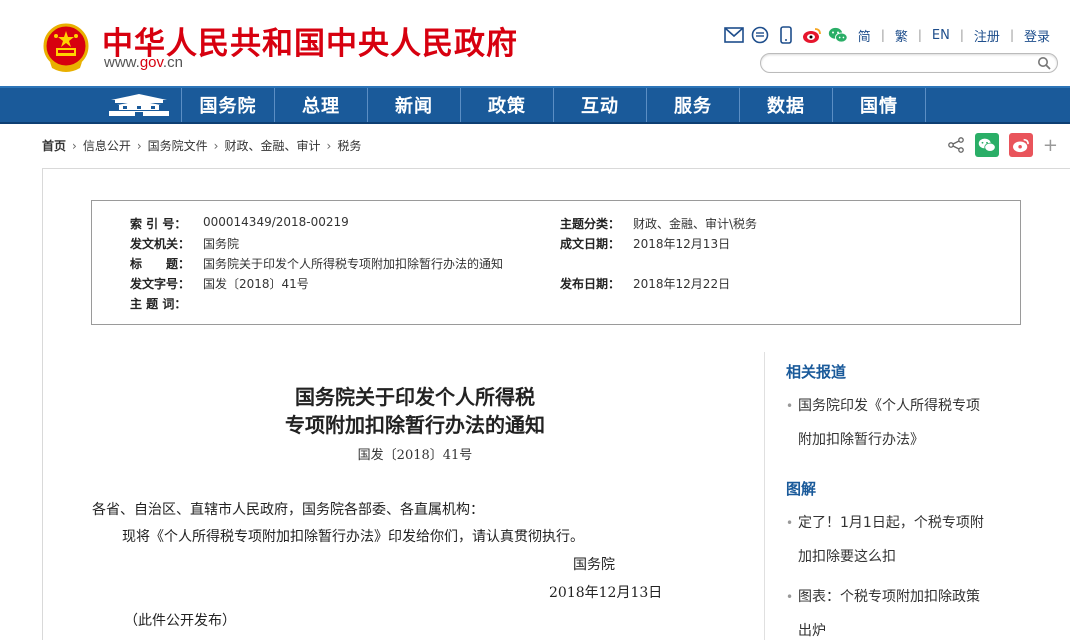  Describe the element at coordinates (1044, 63) in the screenshot. I see `search-icon` at that location.